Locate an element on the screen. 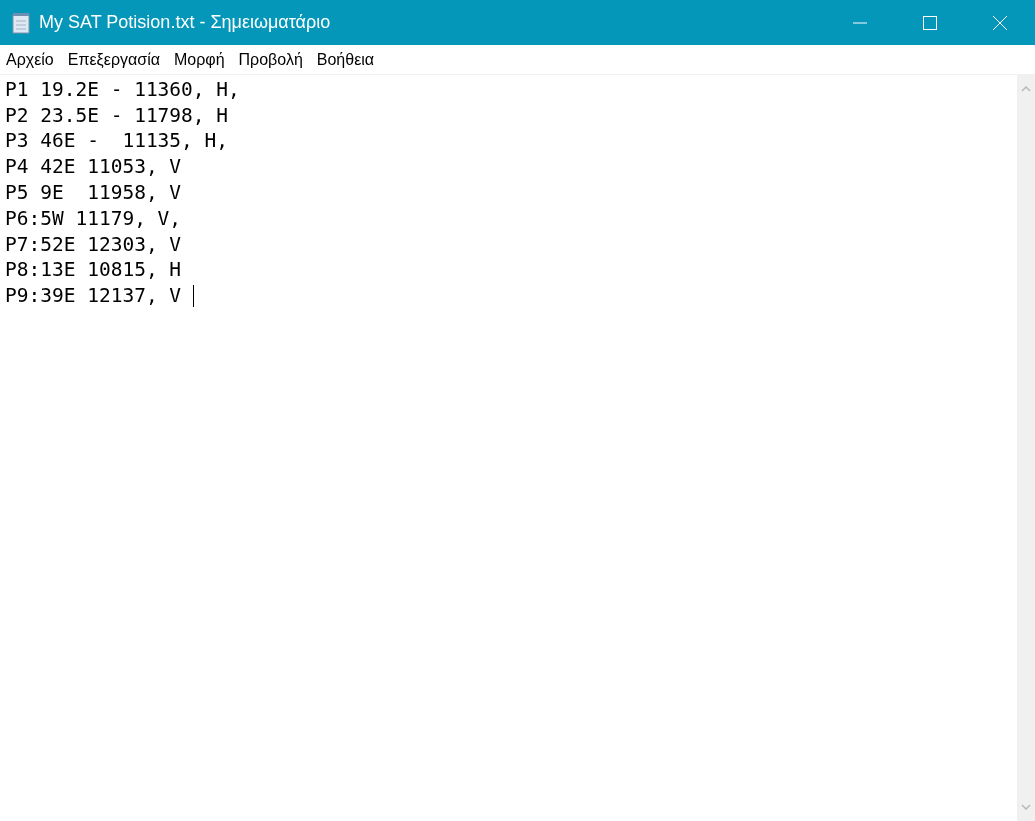 The height and width of the screenshot is (821, 1035). window-title: My SAT Potision.txt - Σημειωματάριο is located at coordinates (185, 22).